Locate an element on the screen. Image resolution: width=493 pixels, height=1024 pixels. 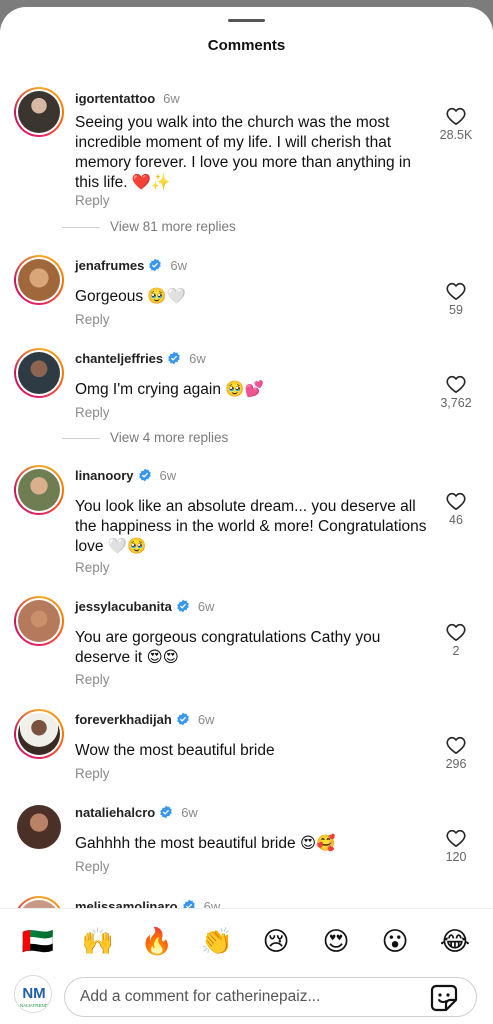
like-count: 120 is located at coordinates (456, 857).